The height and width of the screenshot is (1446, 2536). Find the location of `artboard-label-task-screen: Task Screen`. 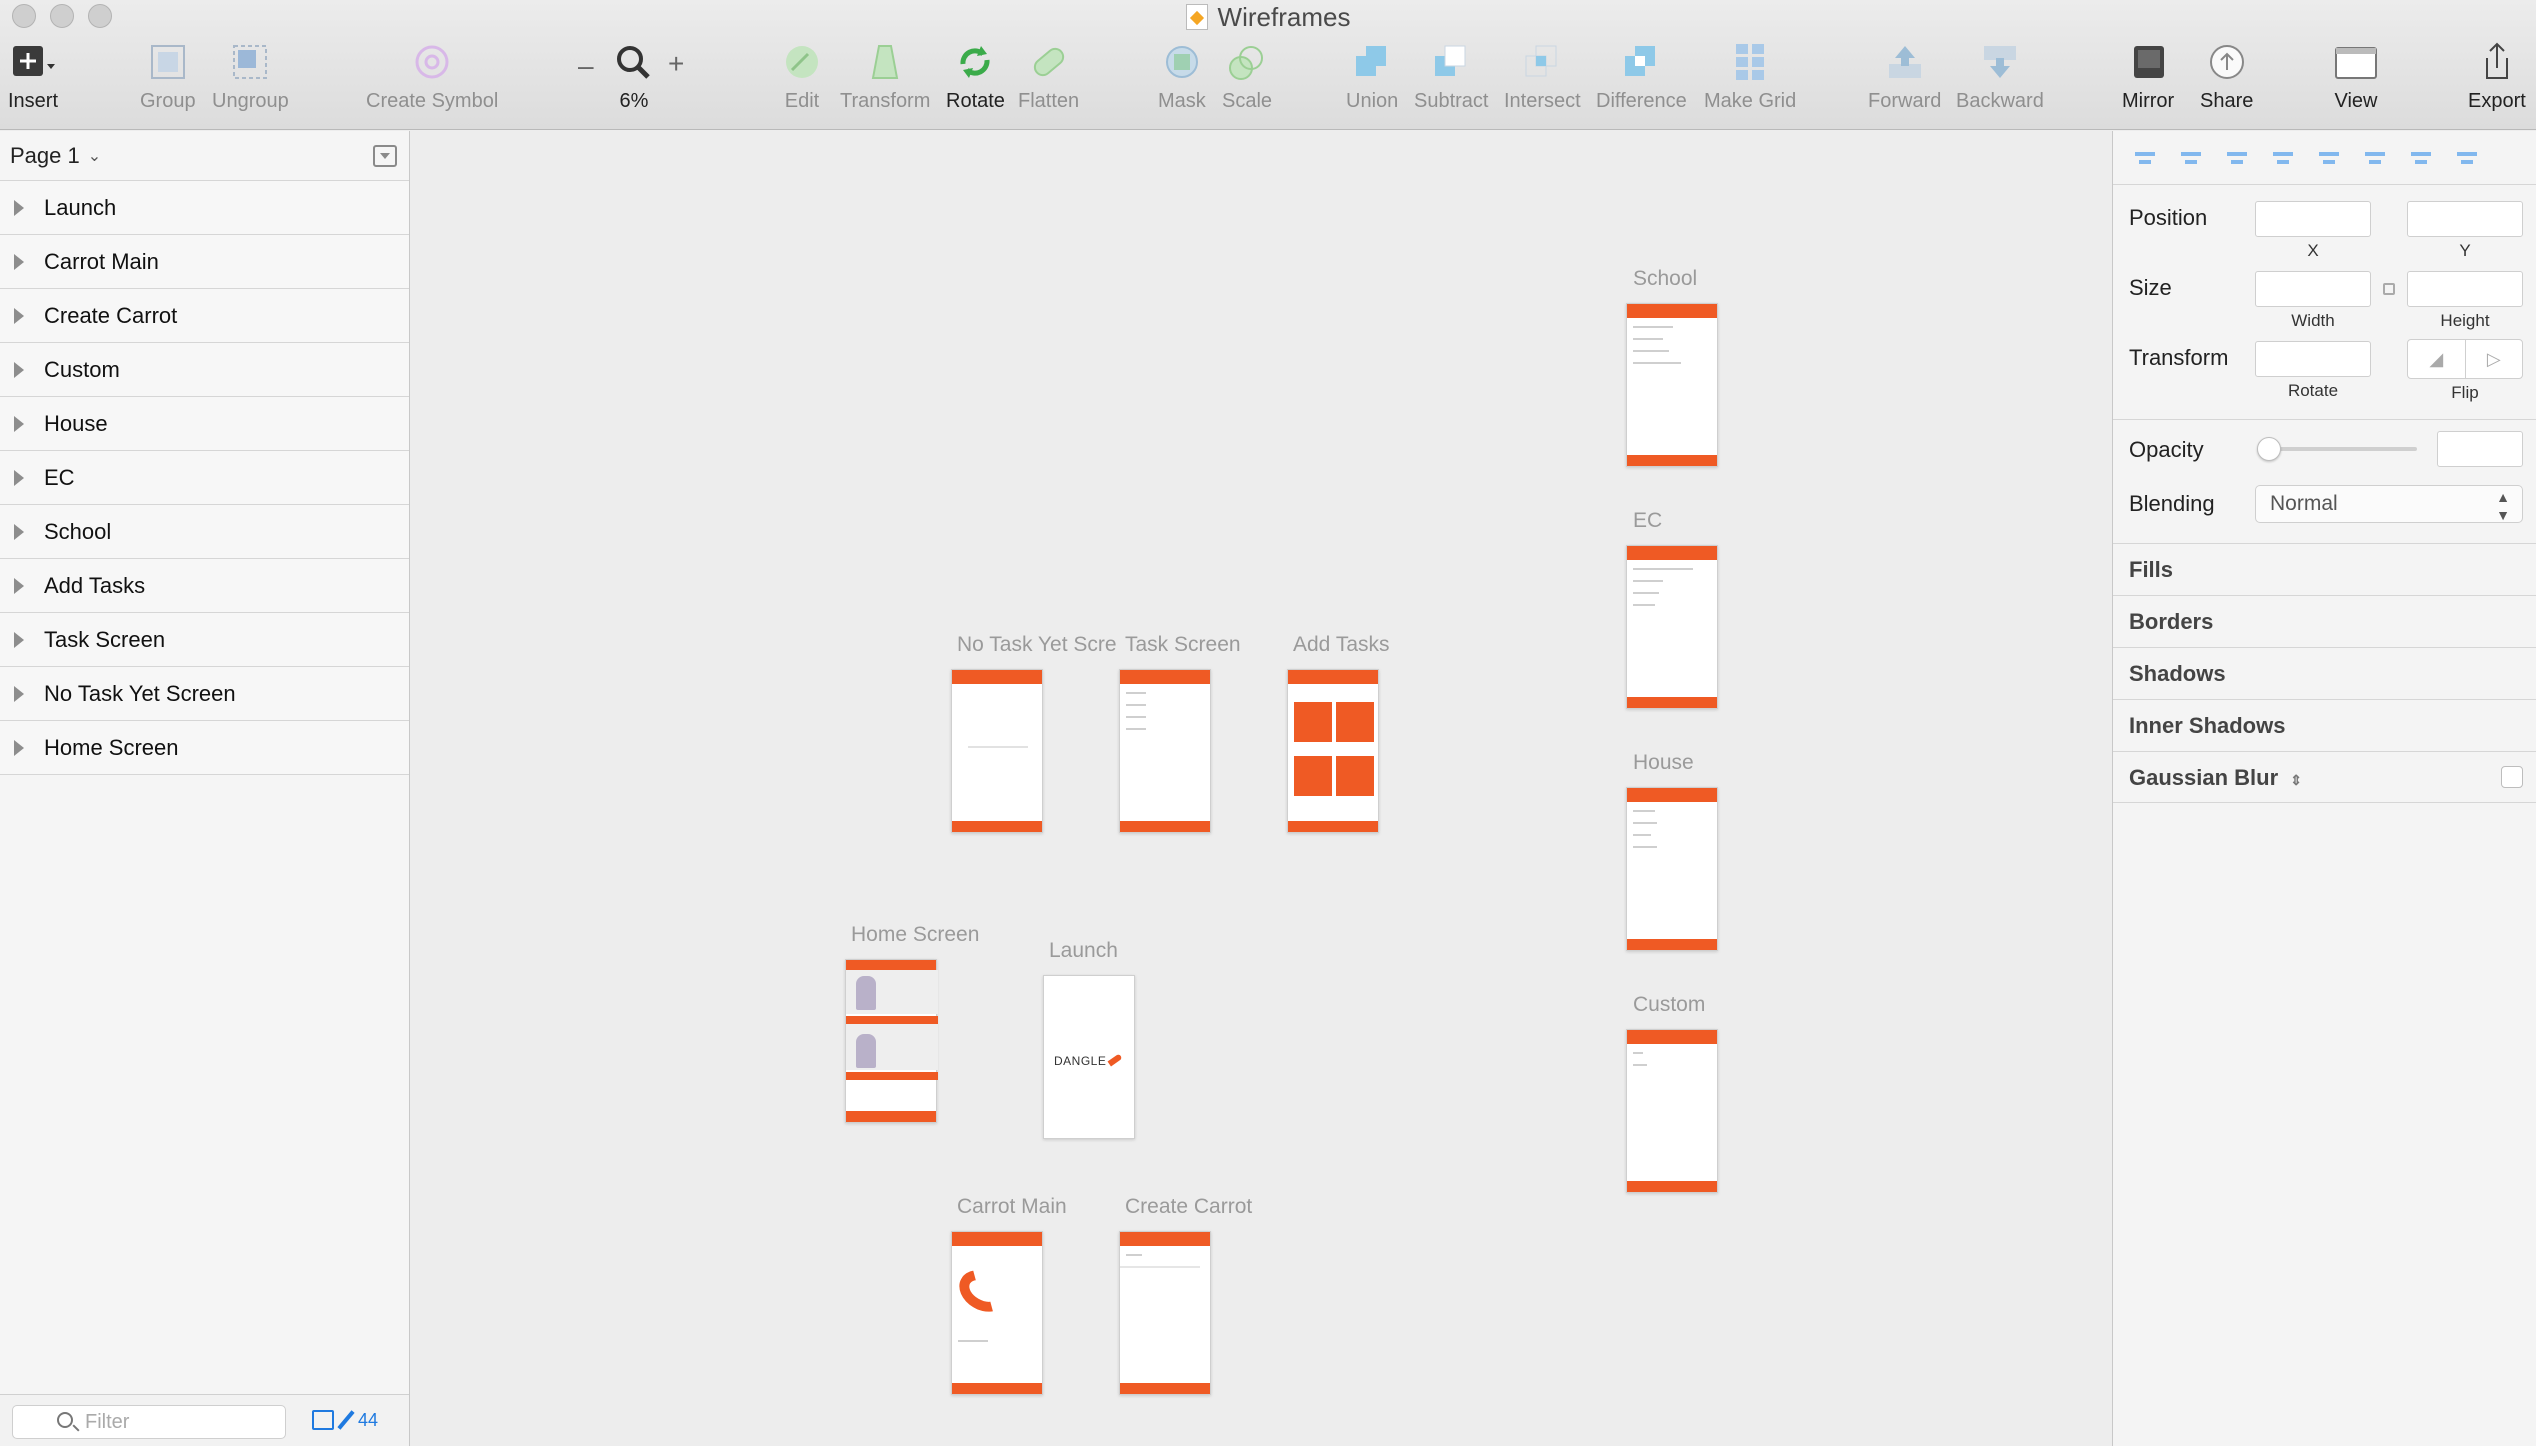

artboard-label-task-screen: Task Screen is located at coordinates (1183, 645).